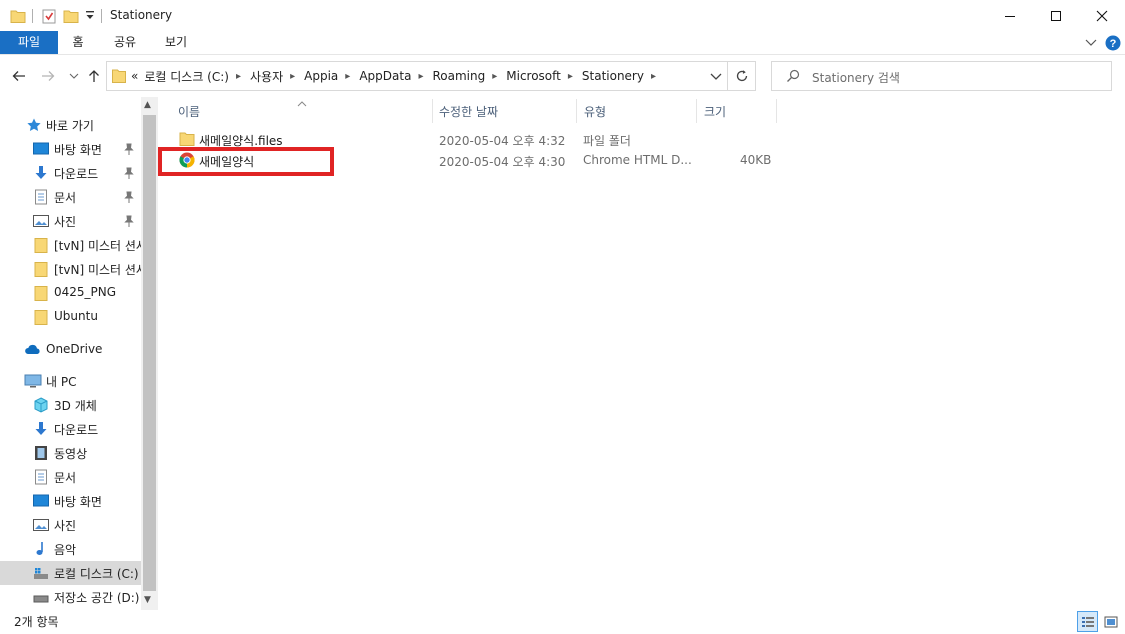 This screenshot has width=1125, height=634. Describe the element at coordinates (141, 15) in the screenshot. I see `window-title: Stationery` at that location.